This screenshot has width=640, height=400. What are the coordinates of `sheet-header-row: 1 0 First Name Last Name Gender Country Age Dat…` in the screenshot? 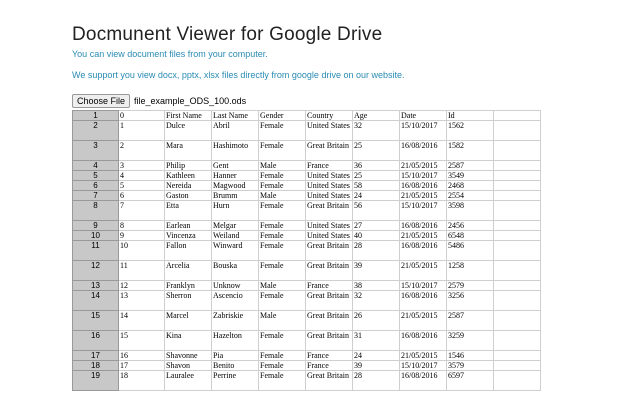 It's located at (306, 115).